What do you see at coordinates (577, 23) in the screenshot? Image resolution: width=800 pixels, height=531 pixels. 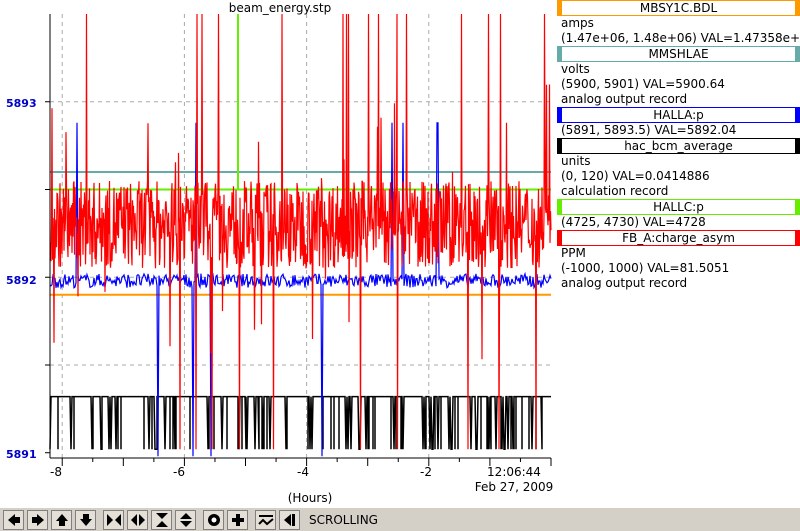 I see `legend-pv-info: amps` at bounding box center [577, 23].